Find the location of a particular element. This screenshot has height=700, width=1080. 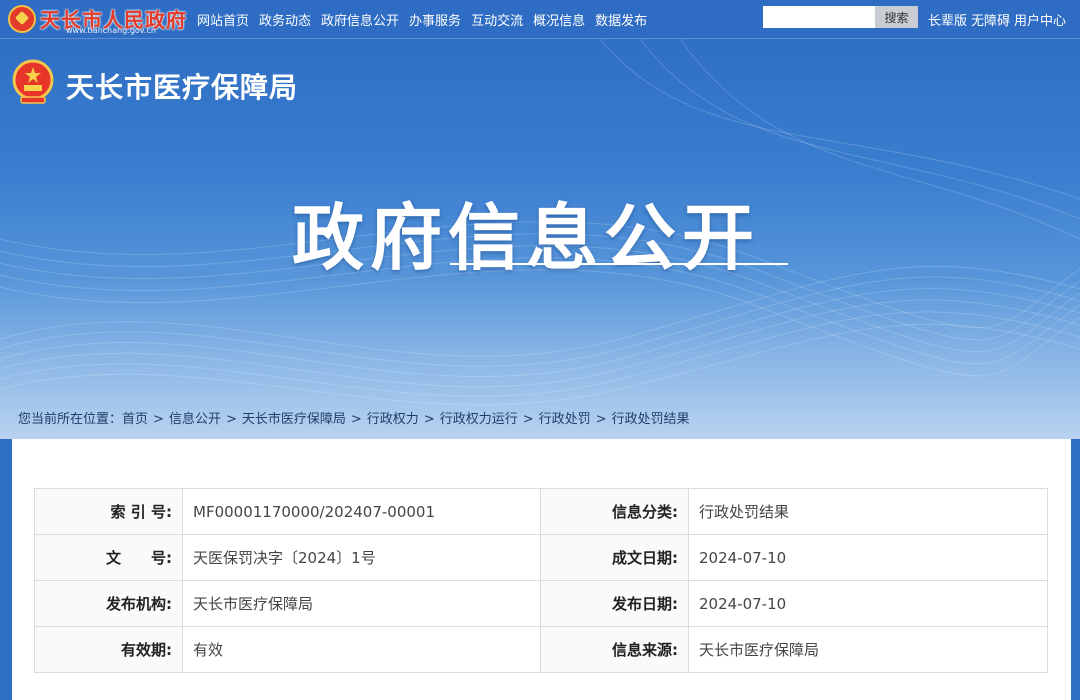

info-category-label: 信息分类: is located at coordinates (614, 511).